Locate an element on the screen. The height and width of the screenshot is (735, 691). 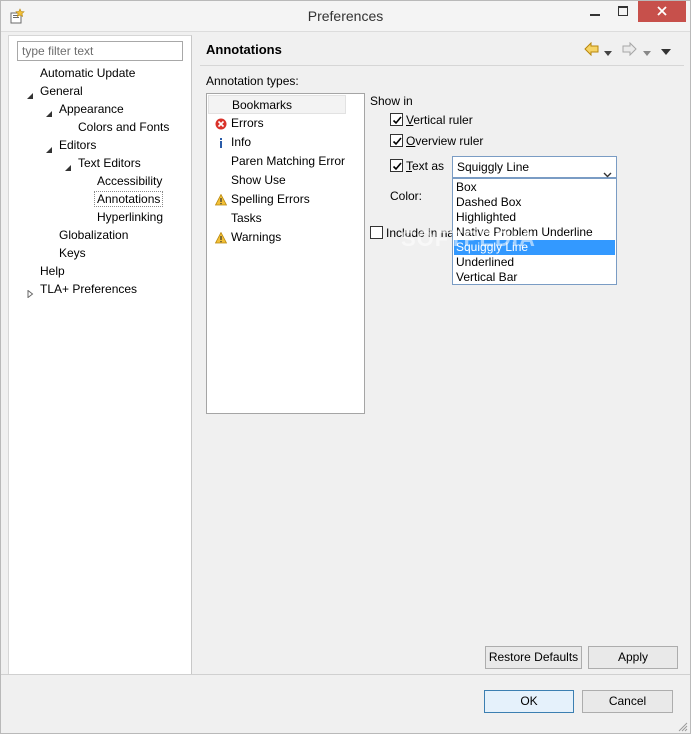
tree-item-help: Help is located at coordinates (52, 271).